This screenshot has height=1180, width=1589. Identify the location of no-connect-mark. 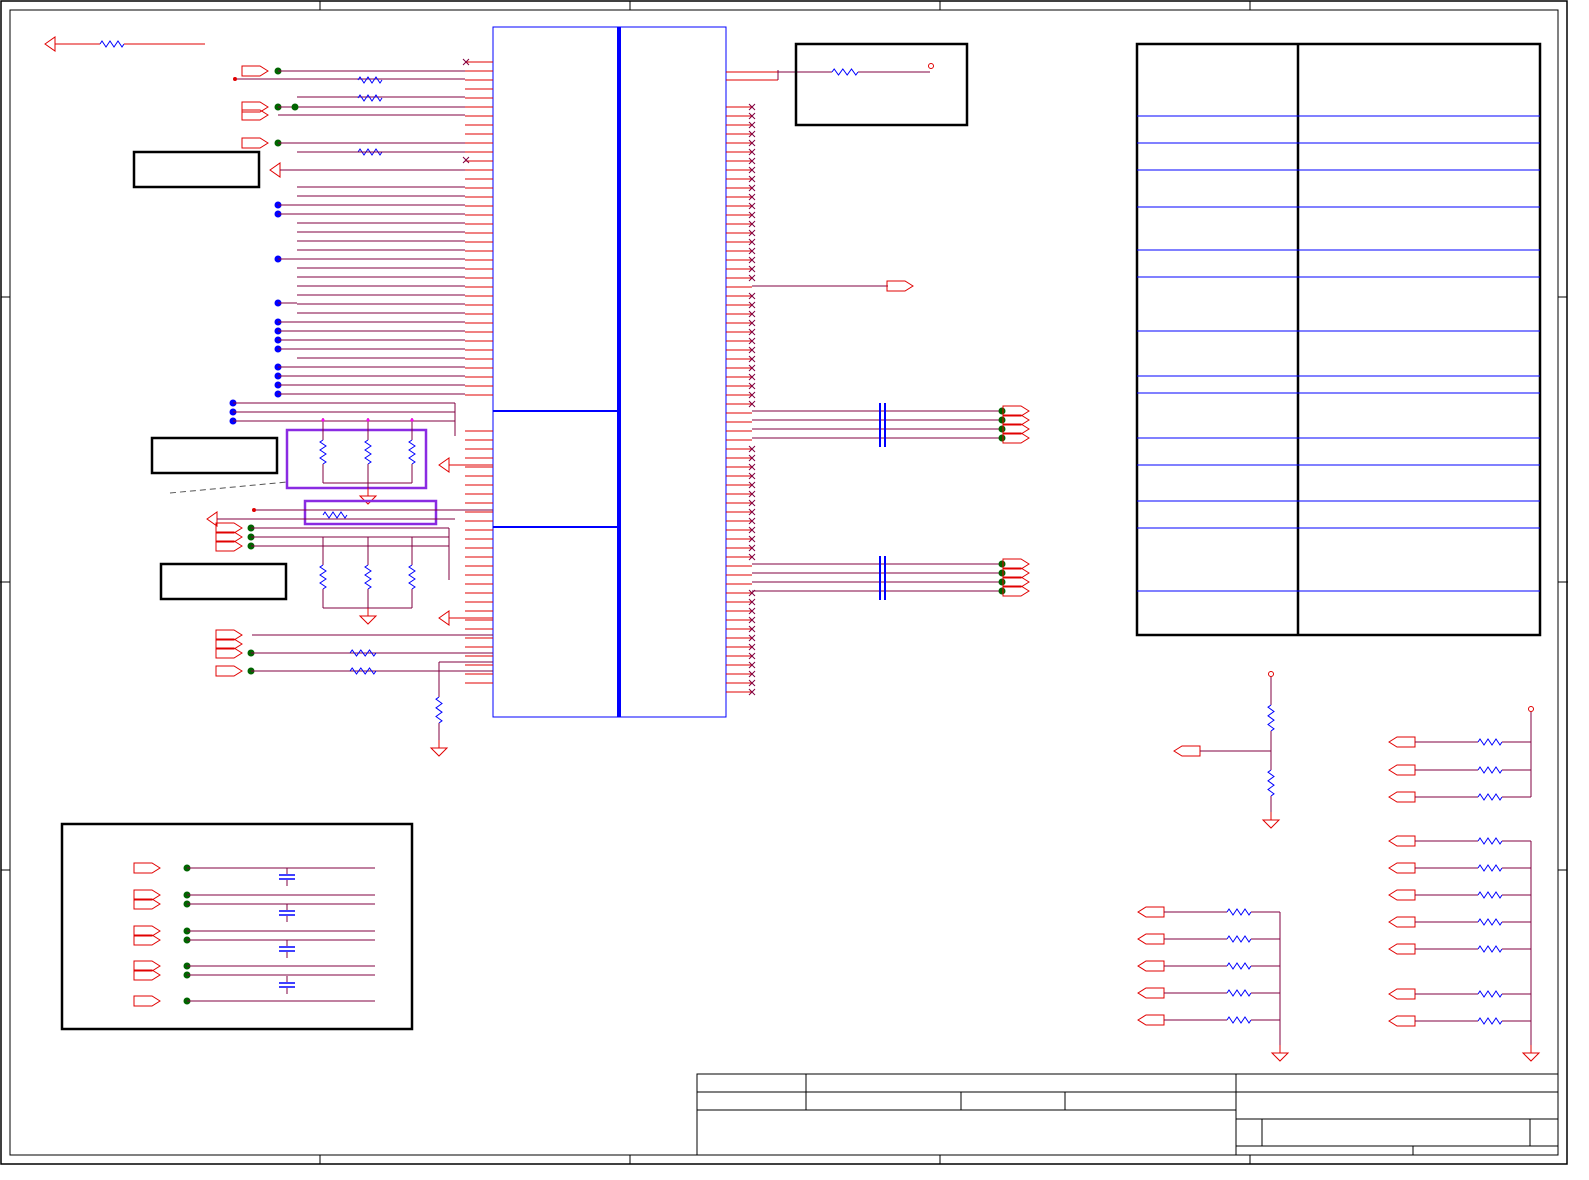
(466, 160).